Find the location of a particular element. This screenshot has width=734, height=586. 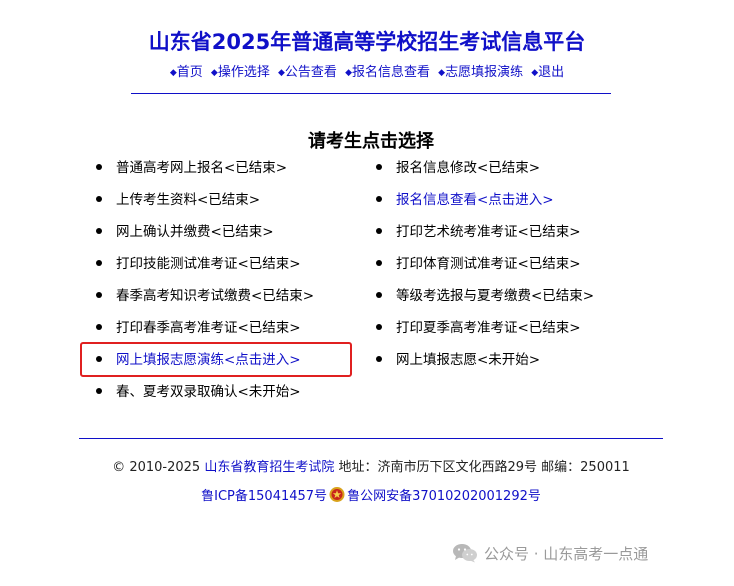

police-record-link: 鲁公网安备37010202001292号 is located at coordinates (444, 496).